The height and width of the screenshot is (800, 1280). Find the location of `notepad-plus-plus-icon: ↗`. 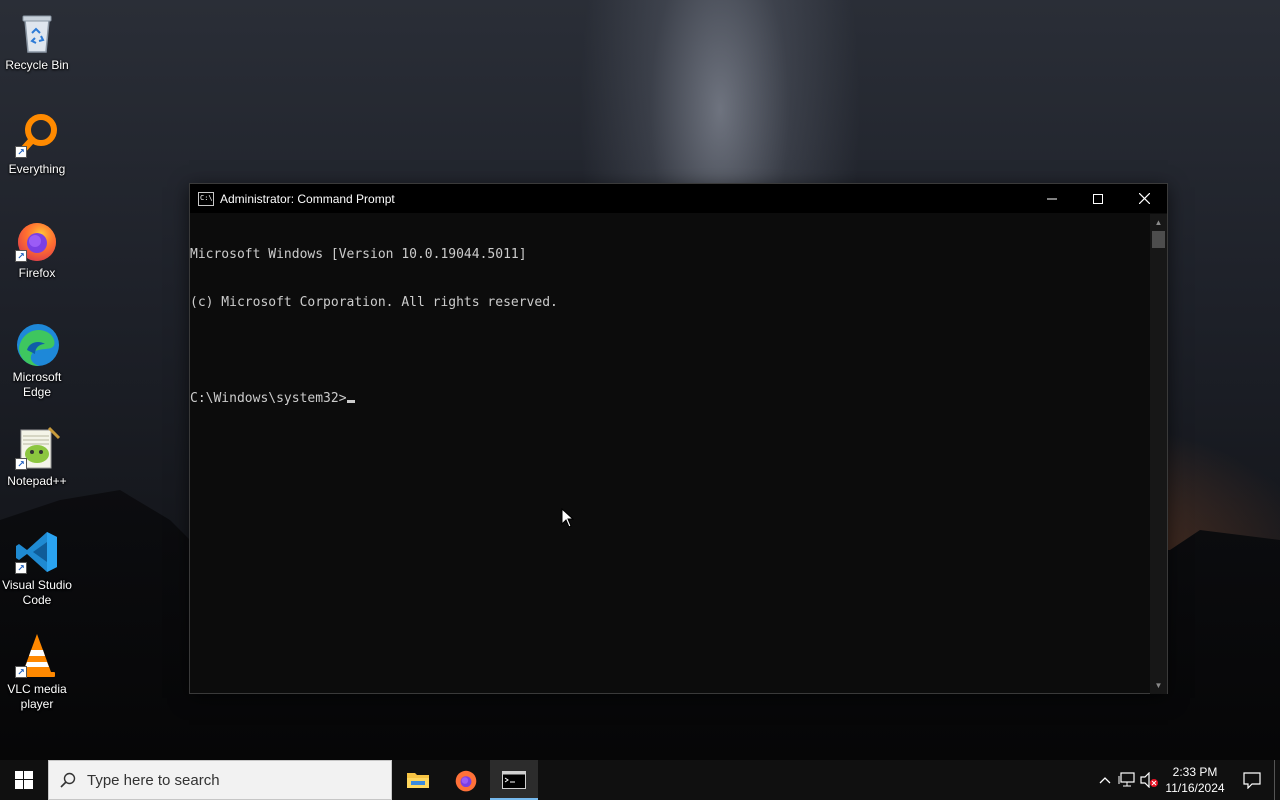

notepad-plus-plus-icon: ↗ is located at coordinates (37, 448).